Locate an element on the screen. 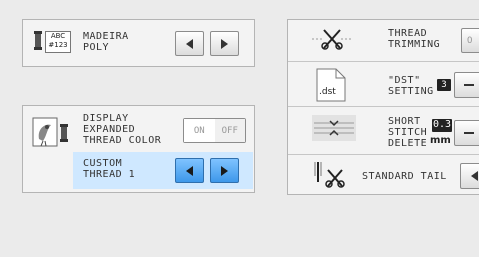 This screenshot has width=479, height=257. trim-toggle: O is located at coordinates (470, 40).